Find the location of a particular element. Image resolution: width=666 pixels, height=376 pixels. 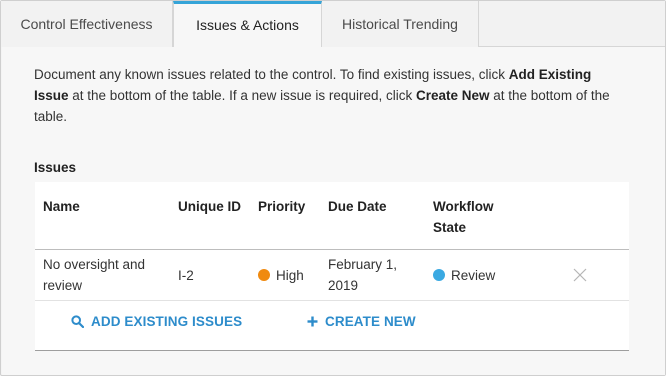

table-footer: ADD EXISTING ISSUES CREATE NEW is located at coordinates (332, 326).